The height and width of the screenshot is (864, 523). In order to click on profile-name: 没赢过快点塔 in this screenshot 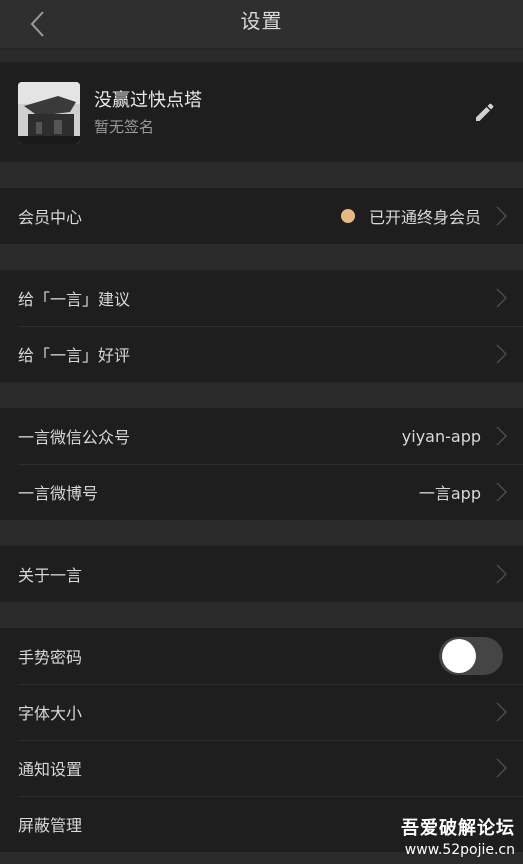, I will do `click(148, 100)`.